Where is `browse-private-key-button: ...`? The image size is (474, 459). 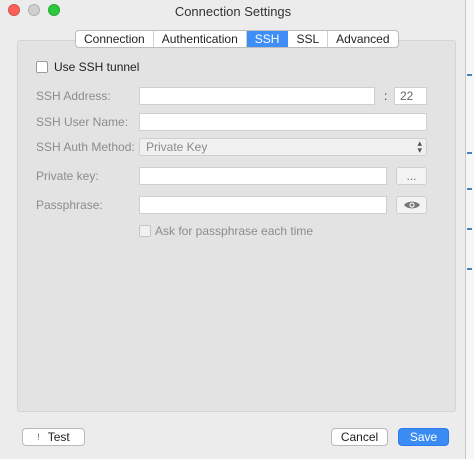
browse-private-key-button: ... is located at coordinates (411, 176).